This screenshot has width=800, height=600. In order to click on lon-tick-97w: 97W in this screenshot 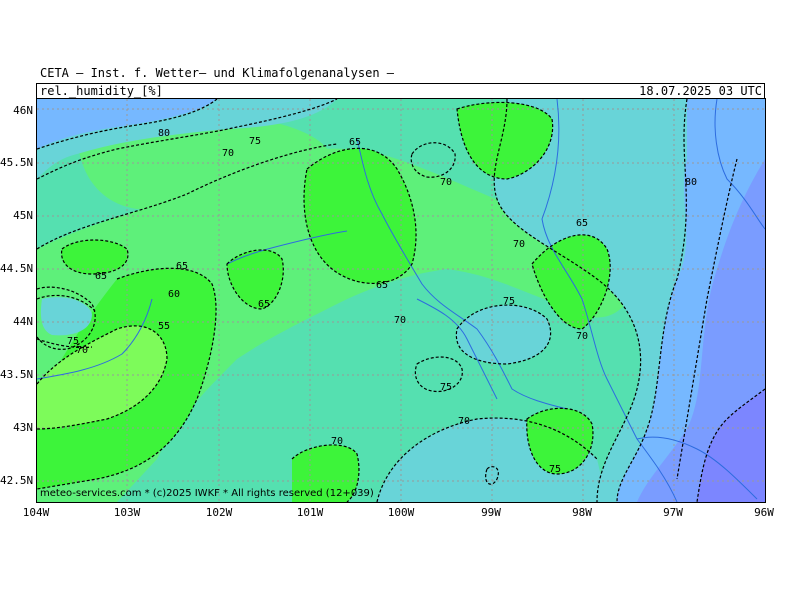, I will do `click(673, 512)`.